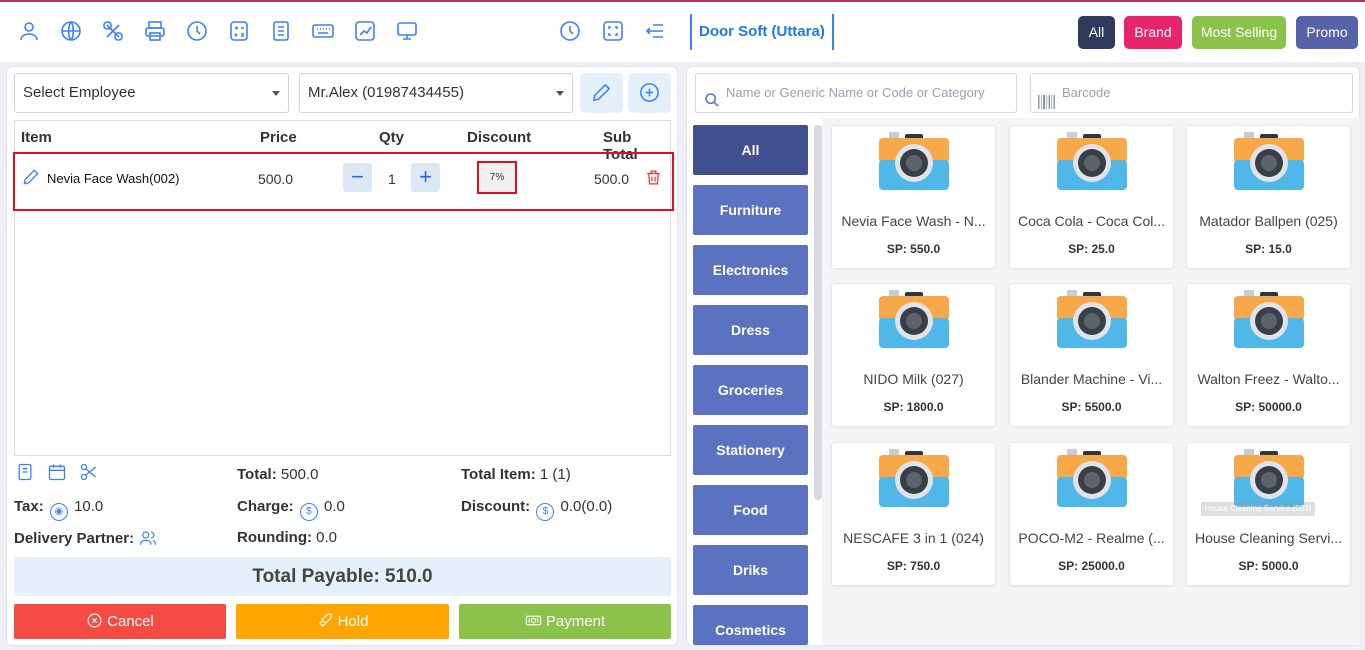  Describe the element at coordinates (497, 177) in the screenshot. I see `discount-input: 7%` at that location.